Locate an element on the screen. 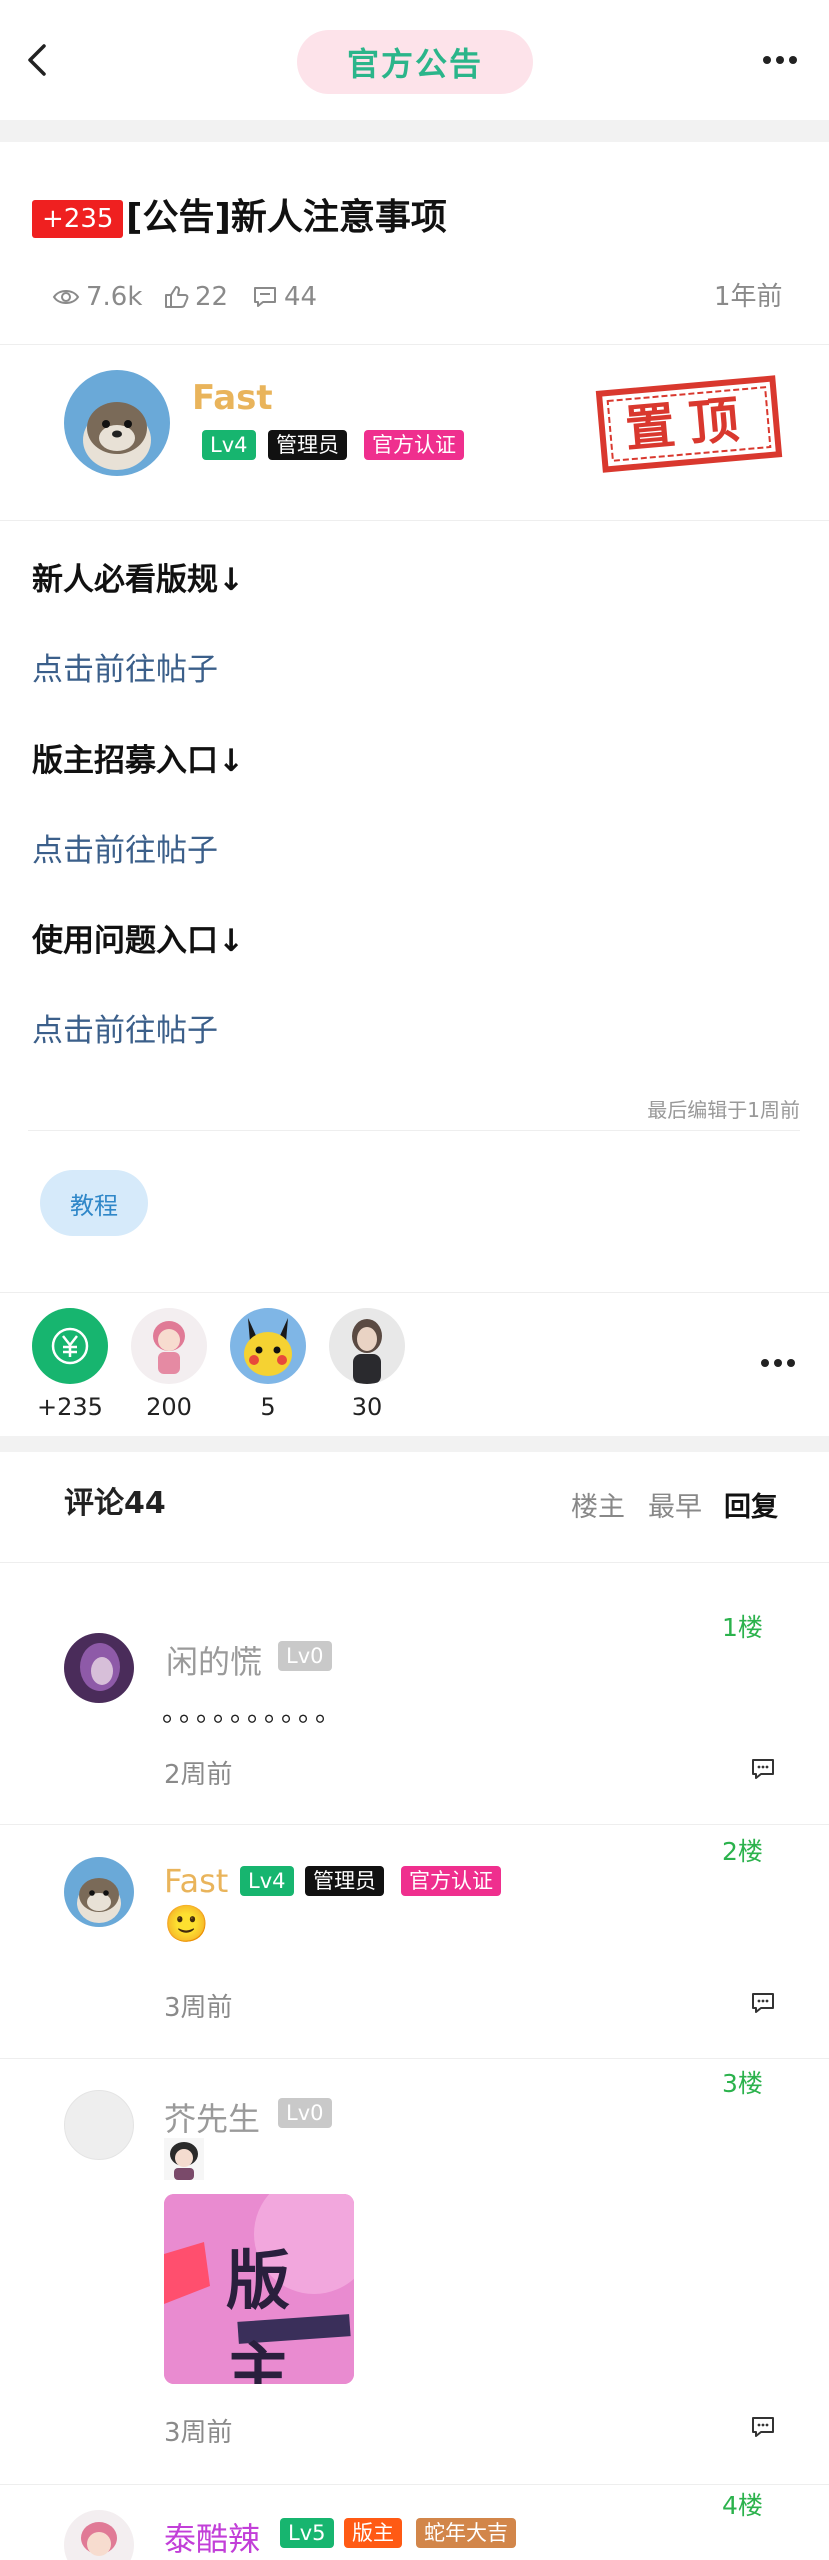 This screenshot has height=2560, width=829. post-time: 1年前 is located at coordinates (748, 297).